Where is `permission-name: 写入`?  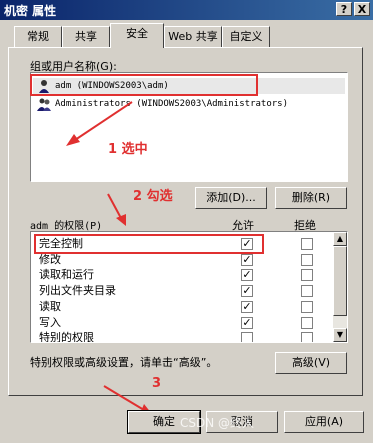
permission-name: 写入 is located at coordinates (50, 322).